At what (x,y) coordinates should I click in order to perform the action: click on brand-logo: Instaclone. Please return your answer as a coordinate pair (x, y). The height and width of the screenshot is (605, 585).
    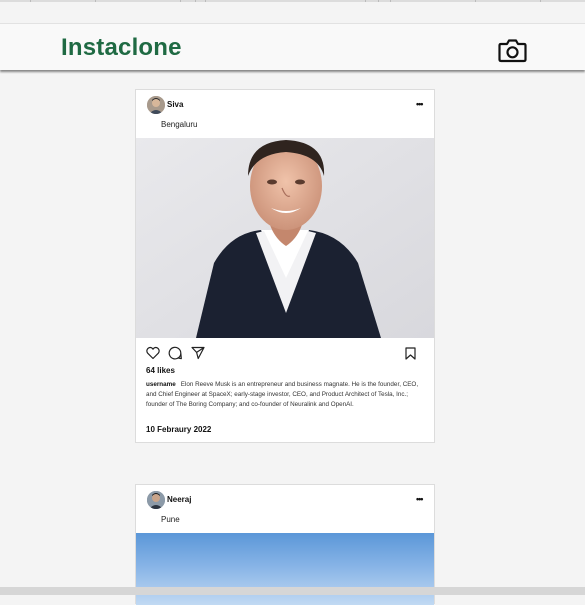
    Looking at the image, I should click on (121, 48).